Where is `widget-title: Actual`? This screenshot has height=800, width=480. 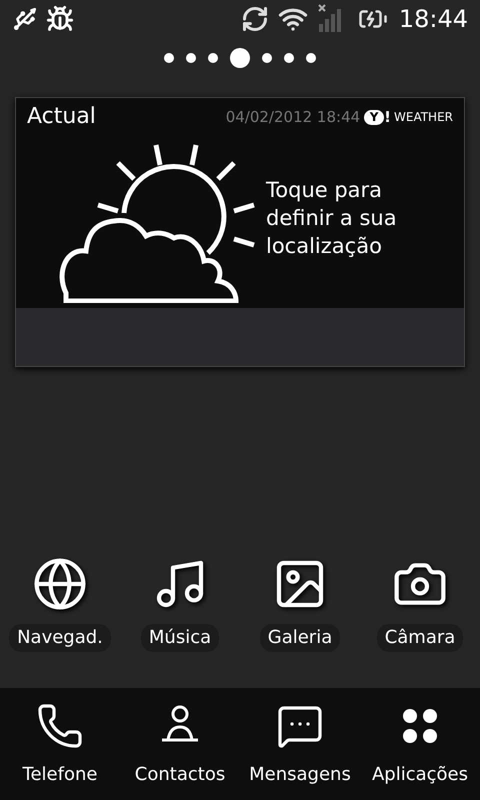
widget-title: Actual is located at coordinates (61, 117).